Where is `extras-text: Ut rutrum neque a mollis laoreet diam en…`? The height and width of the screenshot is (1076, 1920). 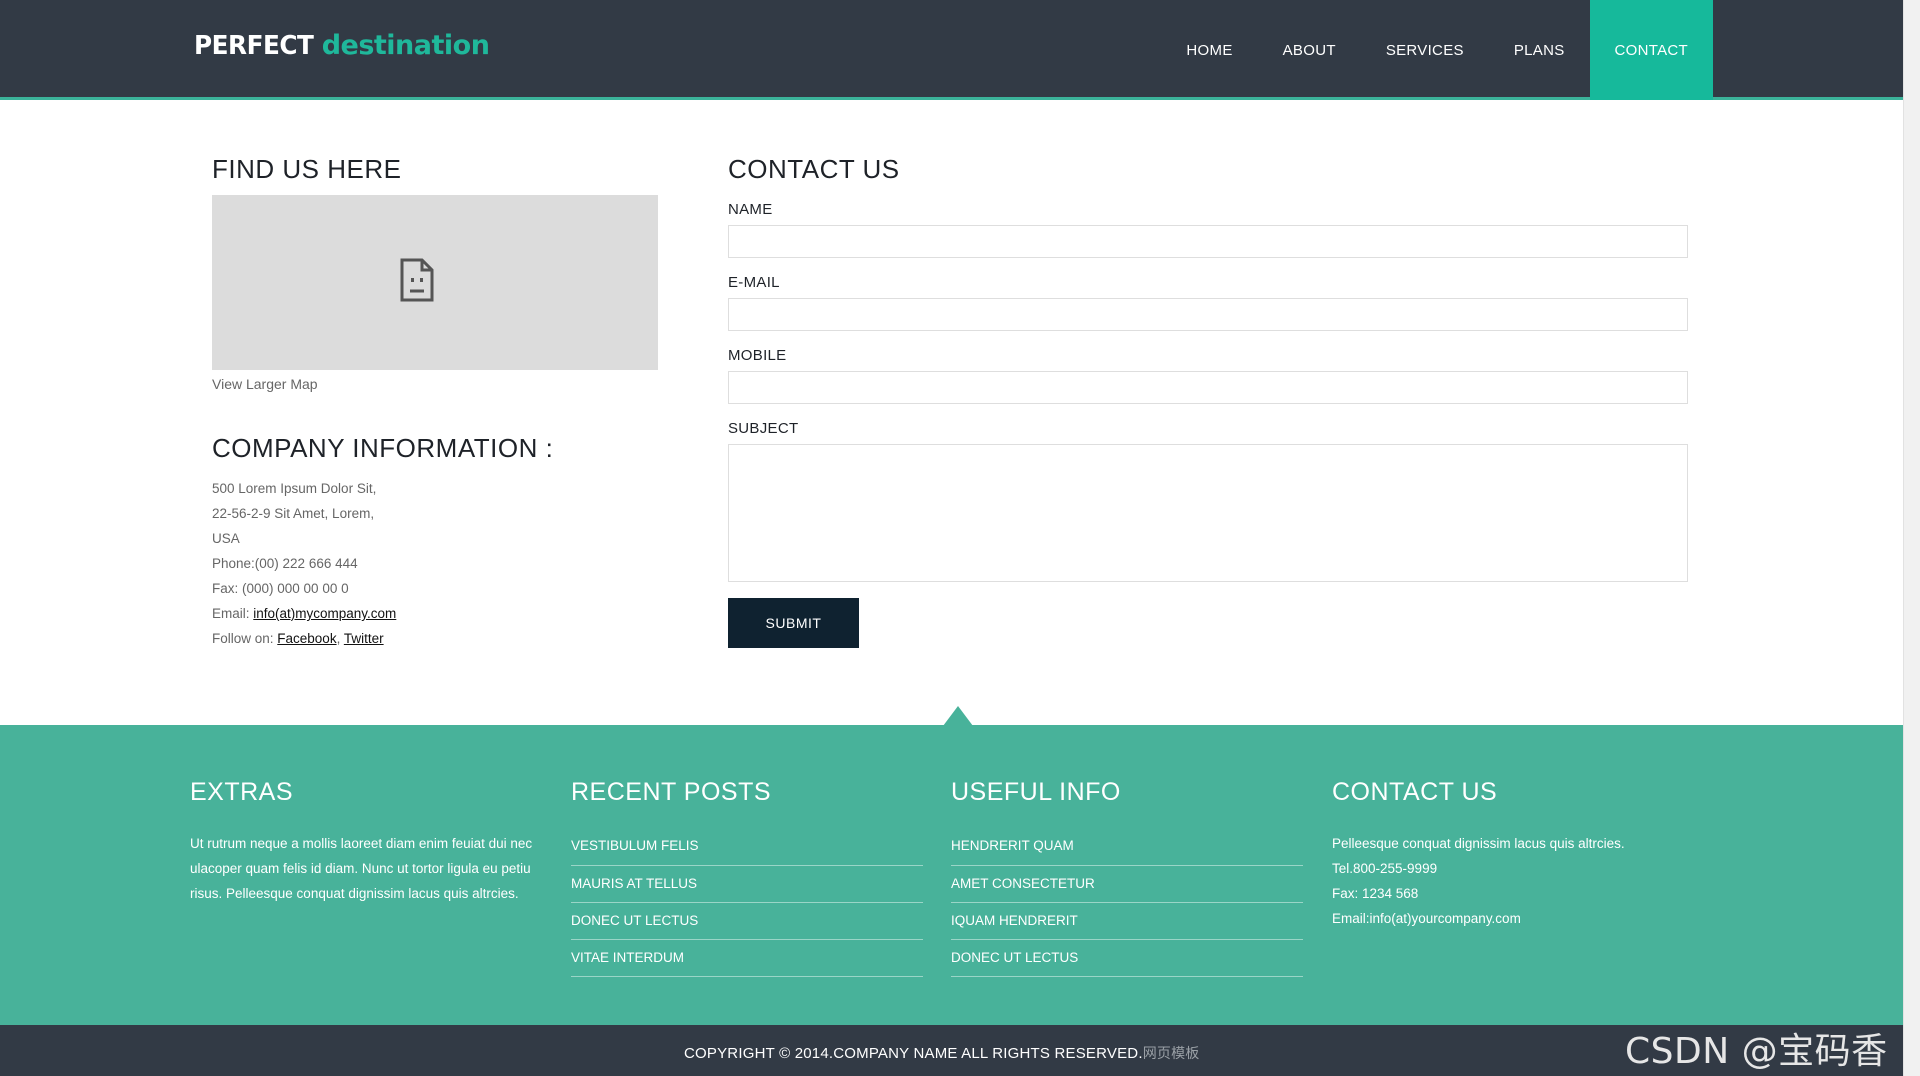
extras-text: Ut rutrum neque a mollis laoreet diam en… is located at coordinates (361, 868).